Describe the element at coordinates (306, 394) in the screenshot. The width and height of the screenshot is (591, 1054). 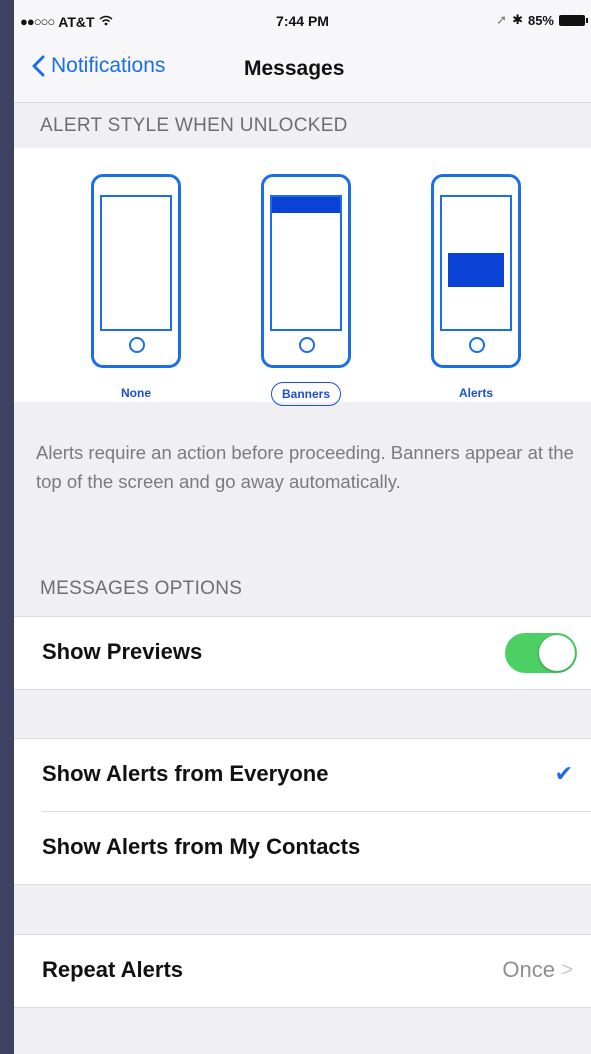
I see `alert-style-banners-label: Banners` at that location.